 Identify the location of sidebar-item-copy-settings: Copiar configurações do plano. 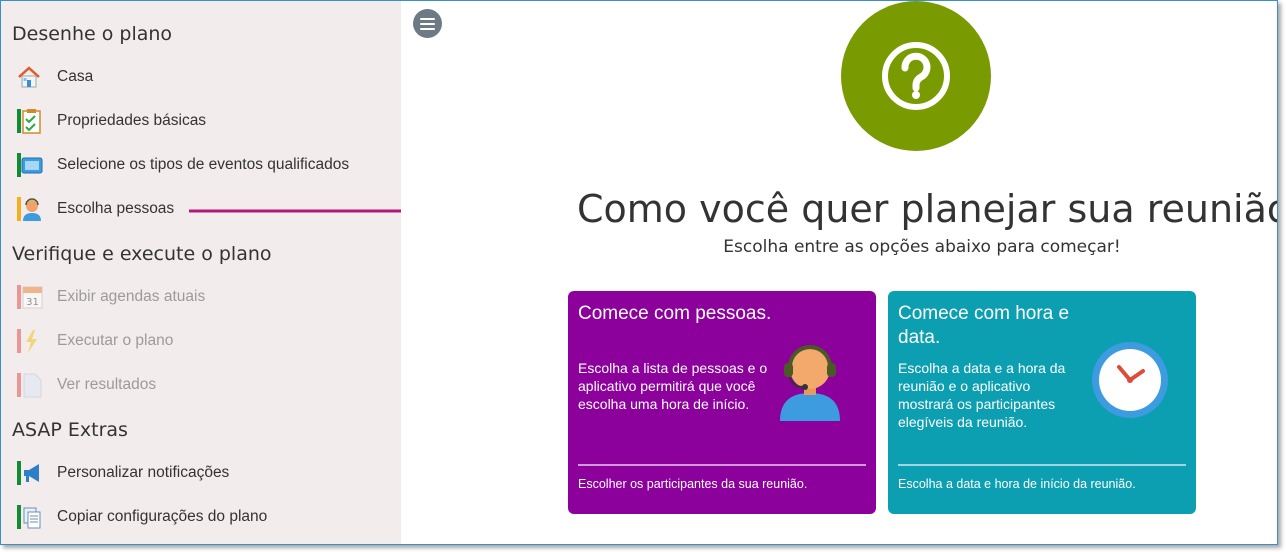
(205, 517).